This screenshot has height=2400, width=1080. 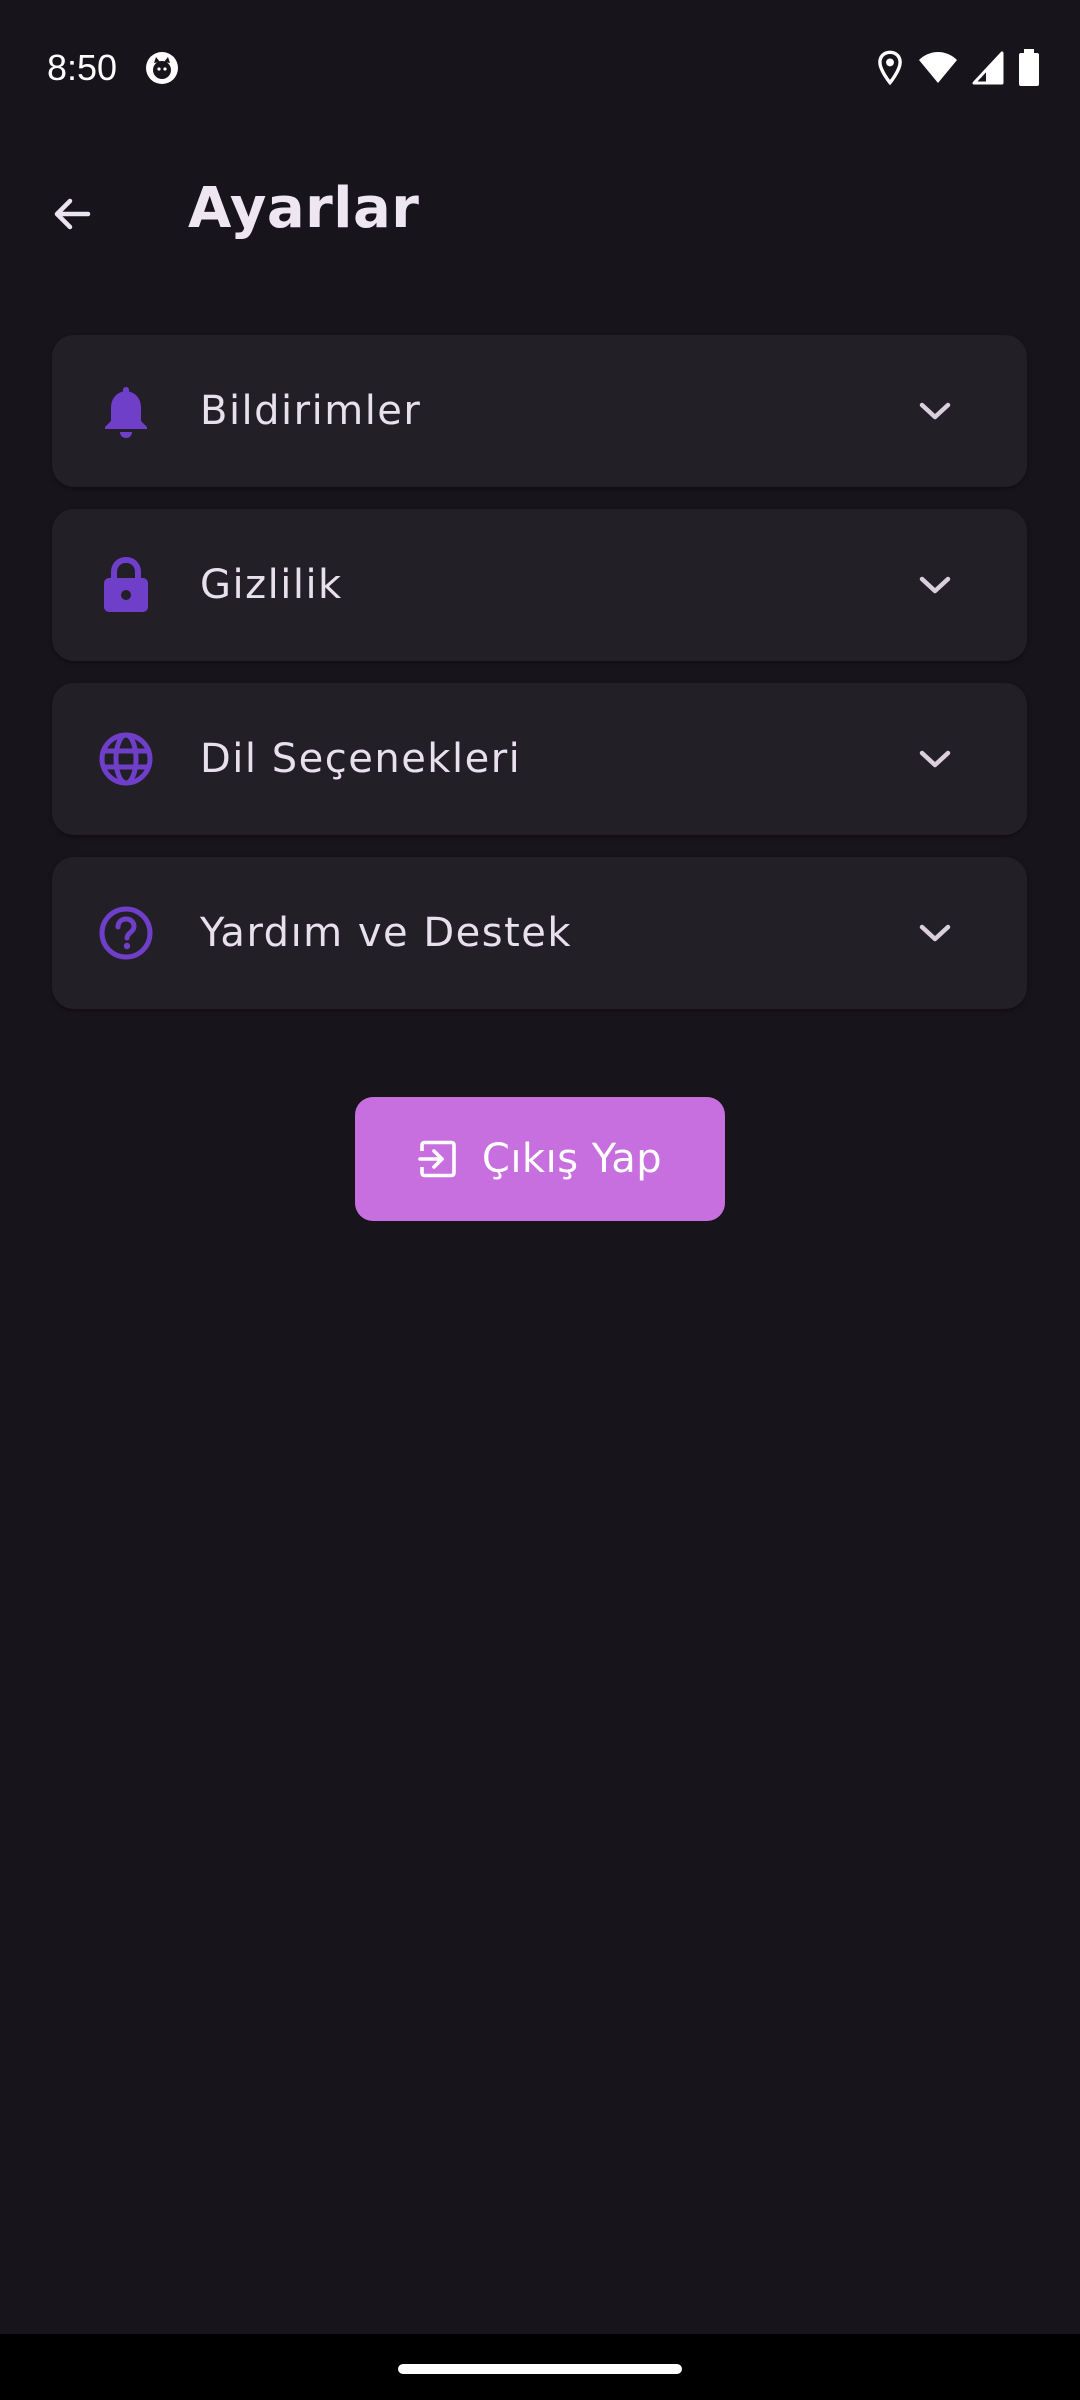 I want to click on wifi-icon, so click(x=938, y=67).